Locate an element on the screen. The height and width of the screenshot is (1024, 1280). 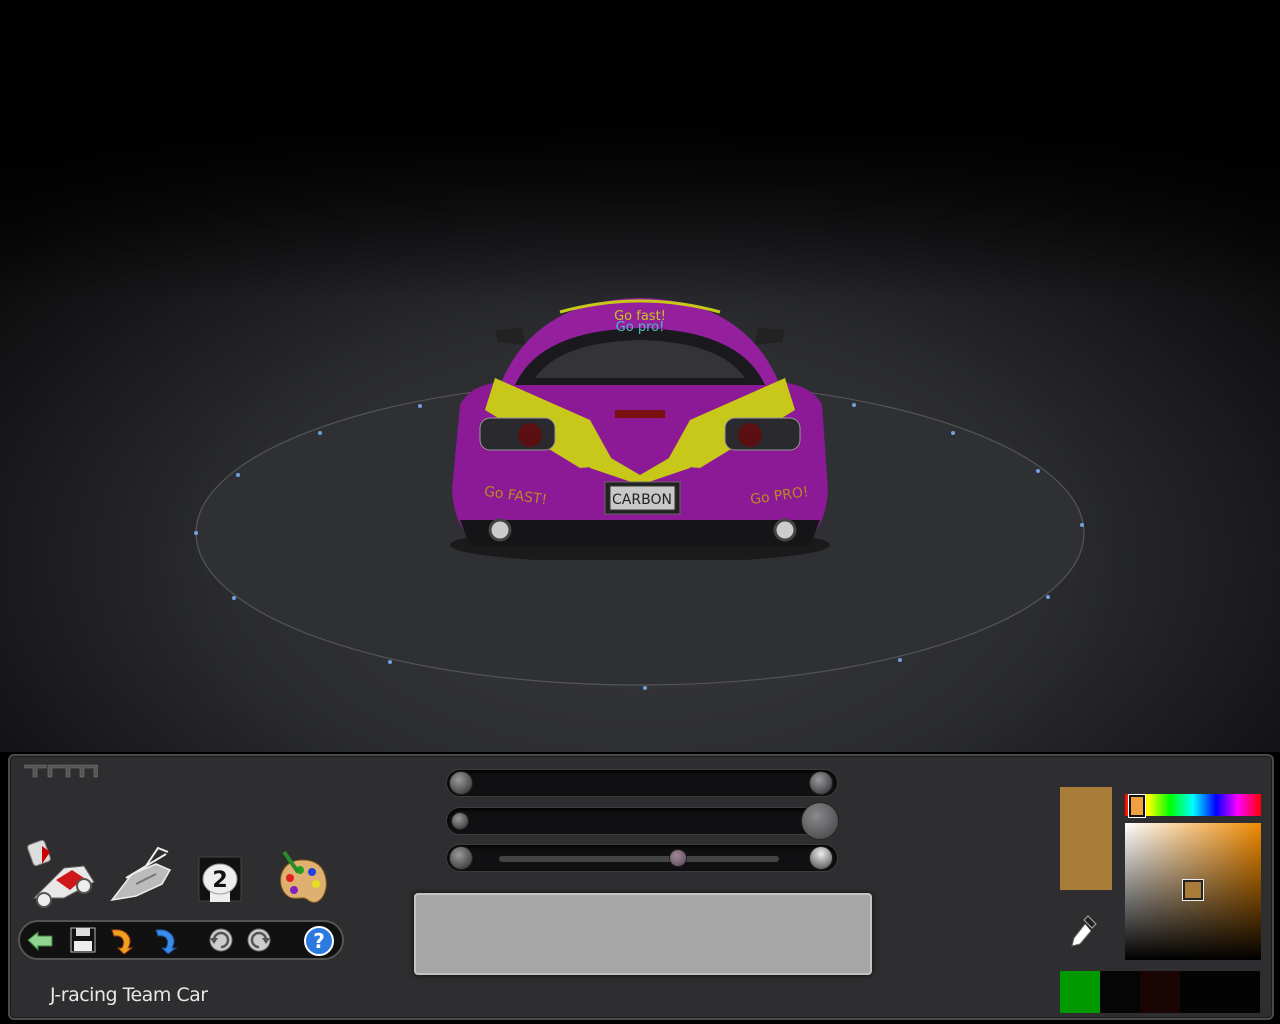
slider-2-knob-min is located at coordinates (460, 821).